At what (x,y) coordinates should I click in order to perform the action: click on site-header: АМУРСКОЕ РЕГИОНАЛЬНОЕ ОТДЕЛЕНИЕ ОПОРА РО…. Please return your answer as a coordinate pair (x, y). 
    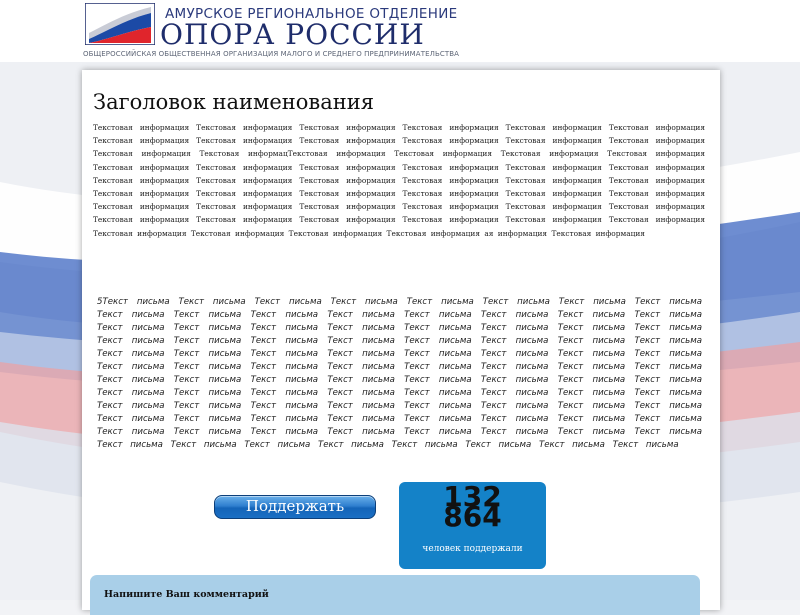
    Looking at the image, I should click on (400, 31).